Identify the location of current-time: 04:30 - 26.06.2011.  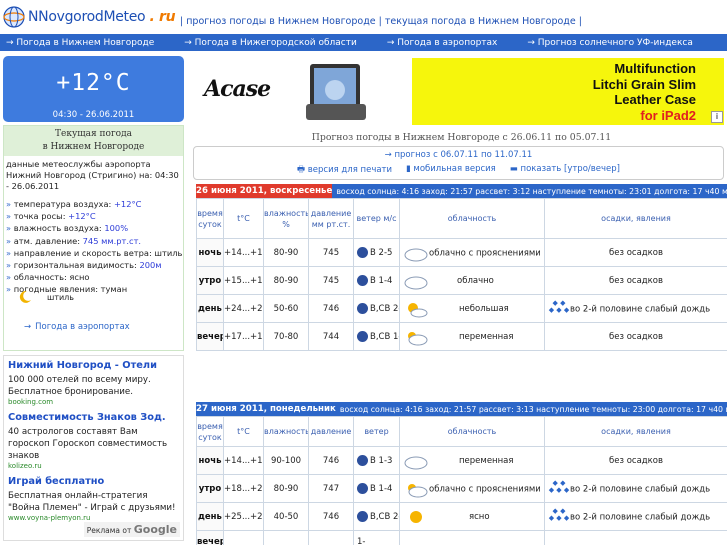
(93, 115).